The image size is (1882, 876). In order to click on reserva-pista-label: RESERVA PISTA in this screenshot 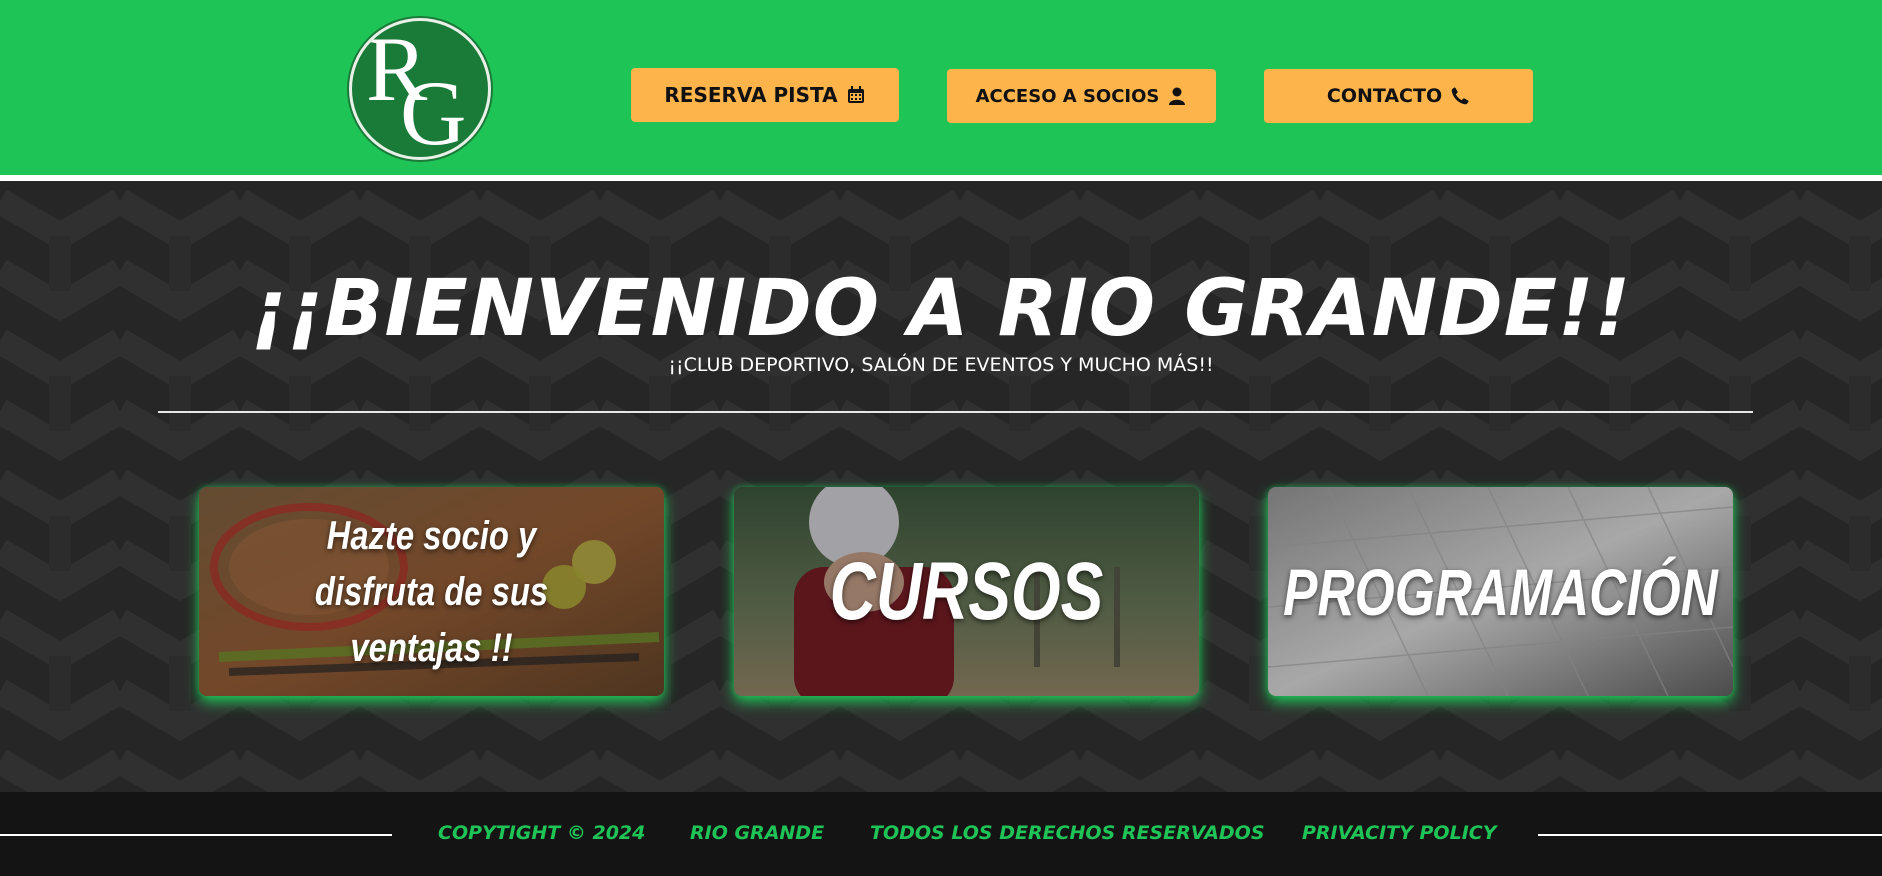, I will do `click(751, 95)`.